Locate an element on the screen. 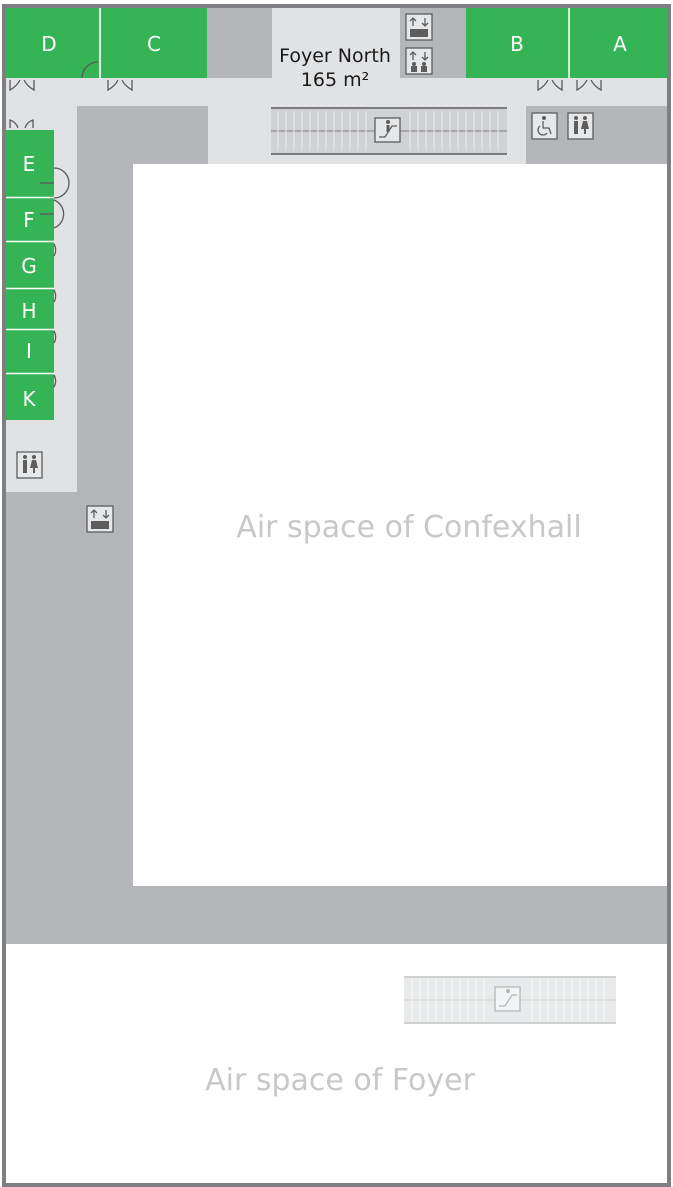  room-g: G is located at coordinates (30, 265).